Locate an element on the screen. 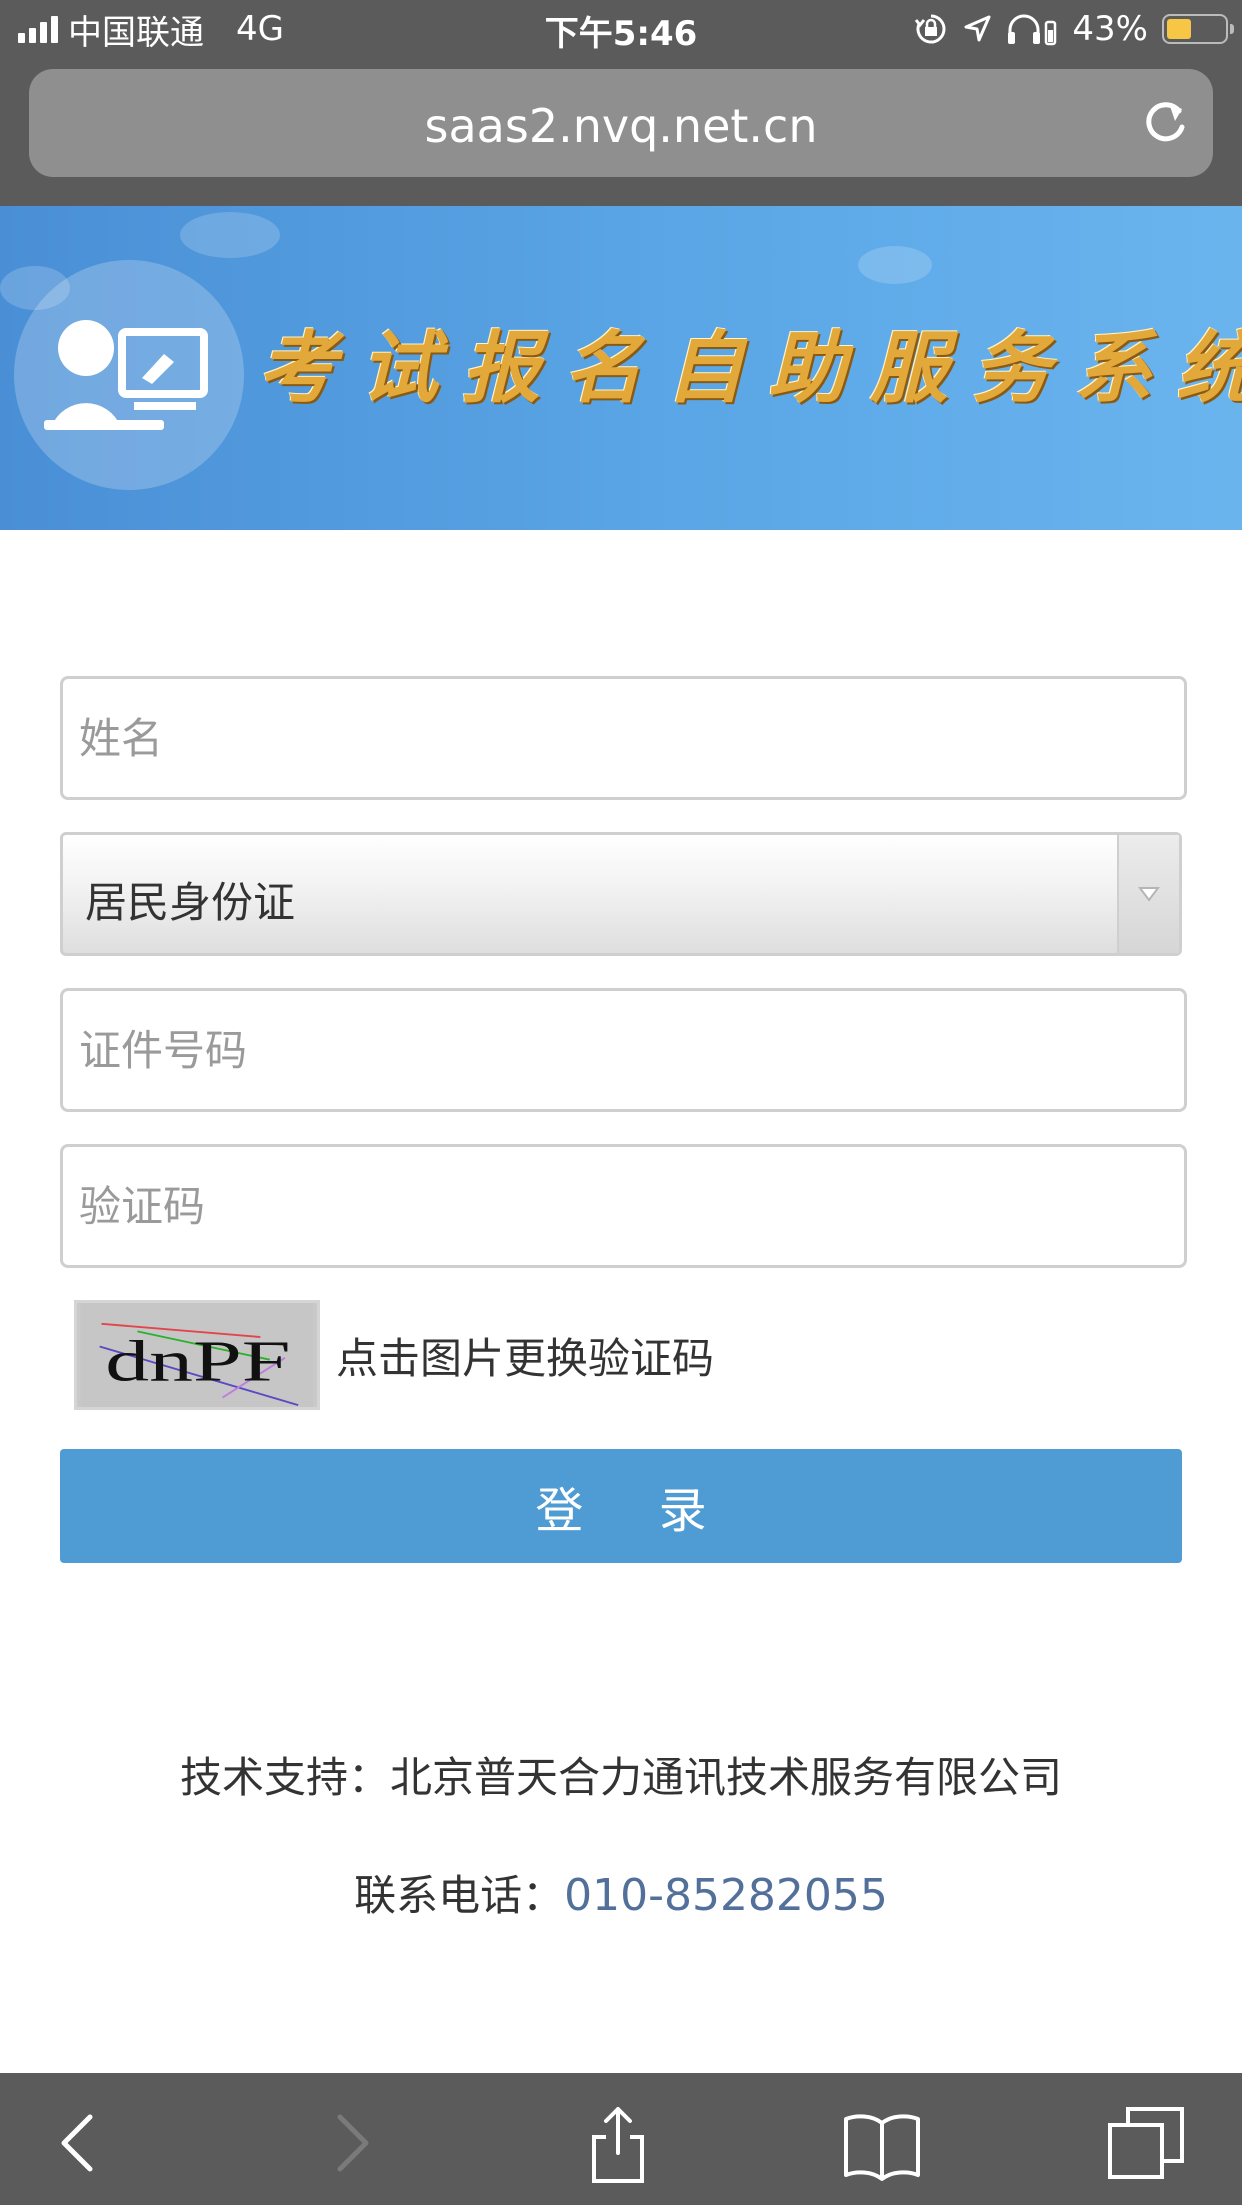 The image size is (1242, 2205). header-banner: 考试报名自助服务系统 is located at coordinates (621, 368).